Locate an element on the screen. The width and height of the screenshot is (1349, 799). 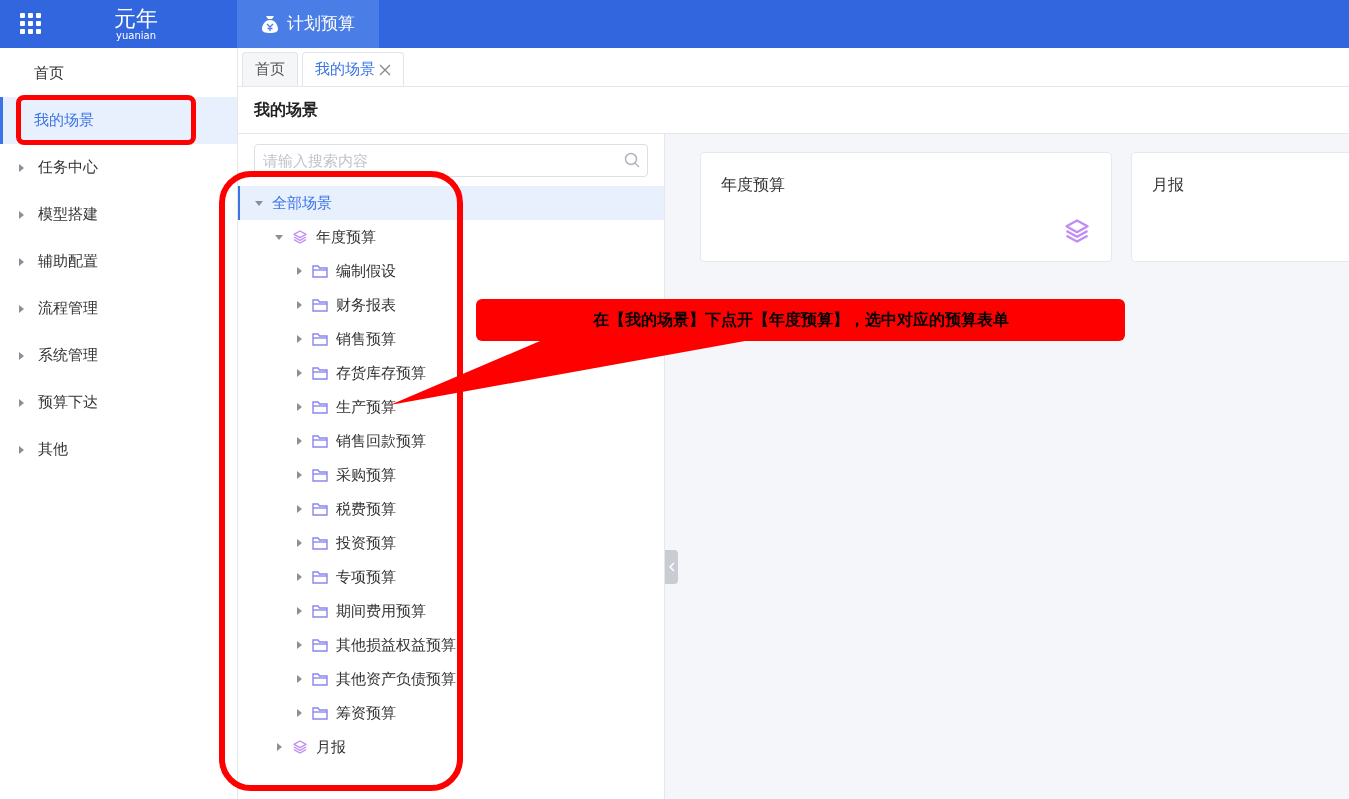
sidebar-item: 预算下达 is located at coordinates (118, 402).